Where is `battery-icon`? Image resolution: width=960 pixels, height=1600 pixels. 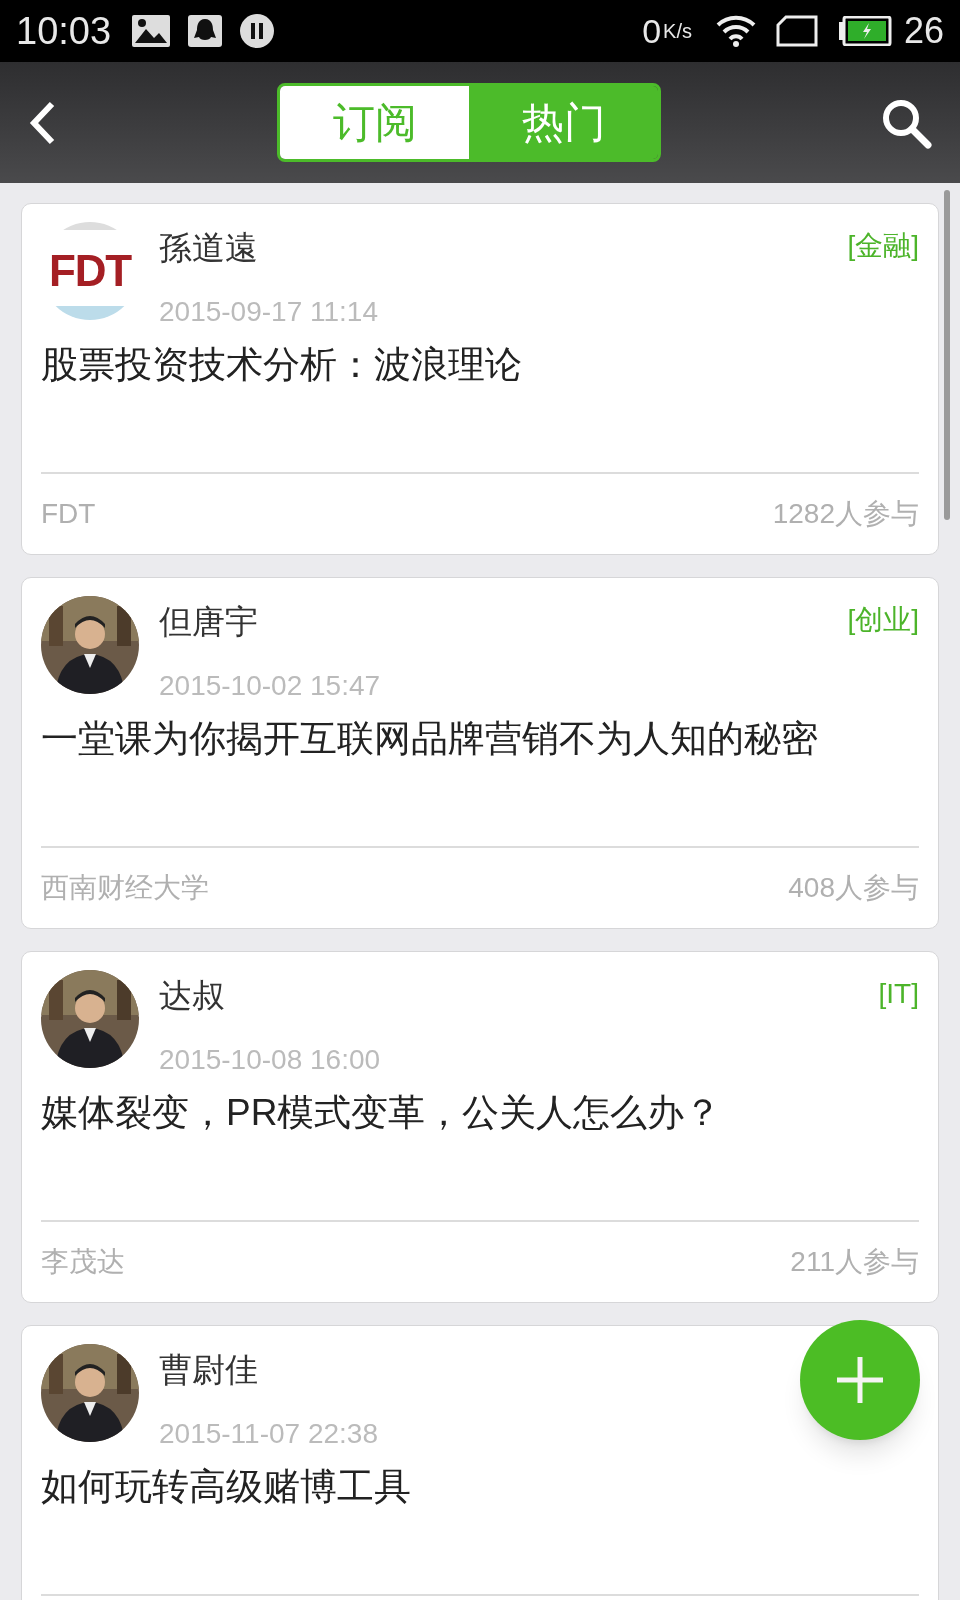 battery-icon is located at coordinates (864, 31).